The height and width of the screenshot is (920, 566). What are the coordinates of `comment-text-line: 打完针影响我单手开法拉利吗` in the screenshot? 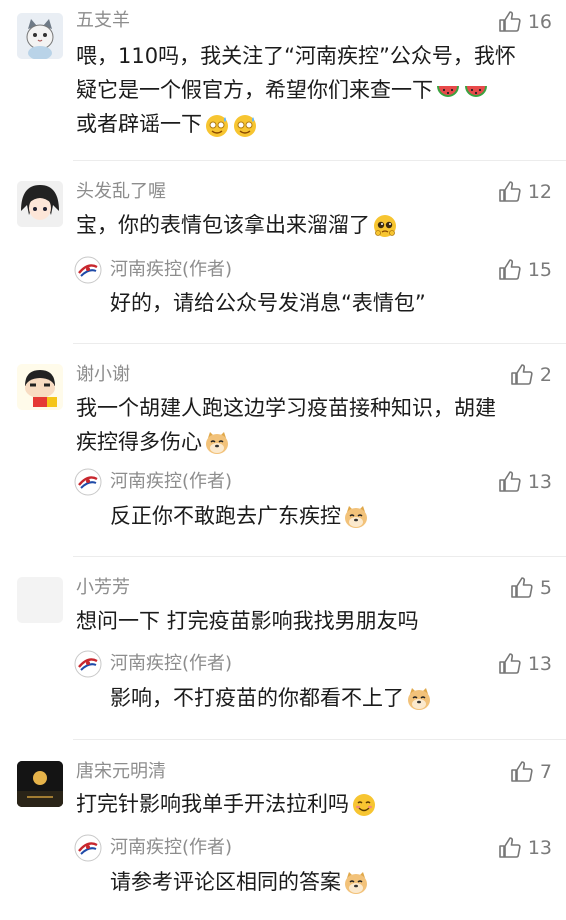 It's located at (226, 804).